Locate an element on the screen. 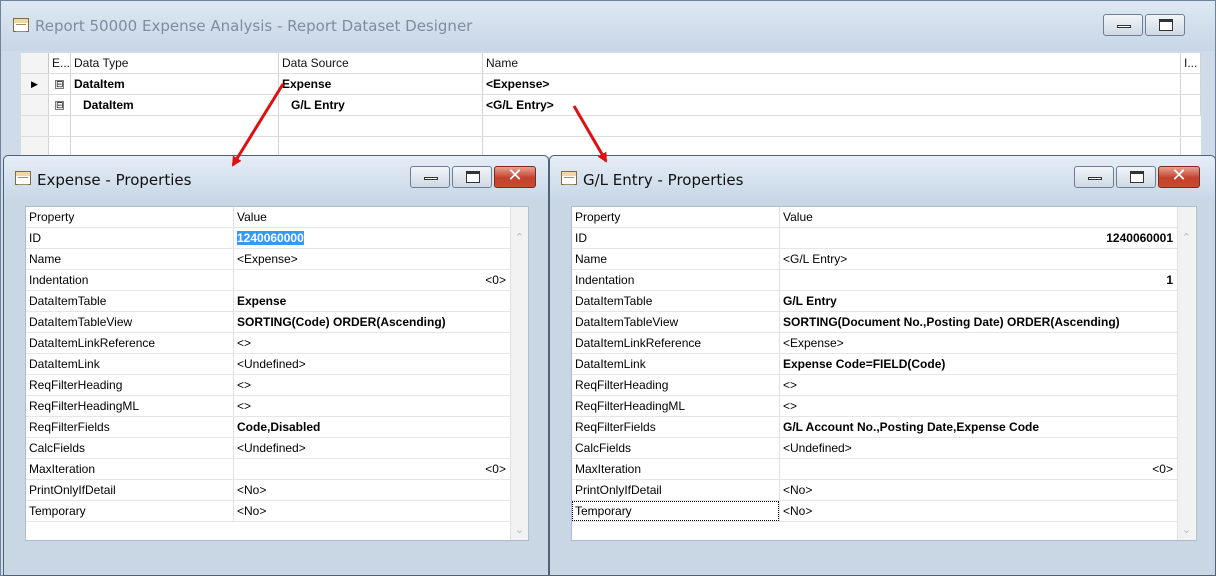  column-header-data-type: Data Type is located at coordinates (175, 63).